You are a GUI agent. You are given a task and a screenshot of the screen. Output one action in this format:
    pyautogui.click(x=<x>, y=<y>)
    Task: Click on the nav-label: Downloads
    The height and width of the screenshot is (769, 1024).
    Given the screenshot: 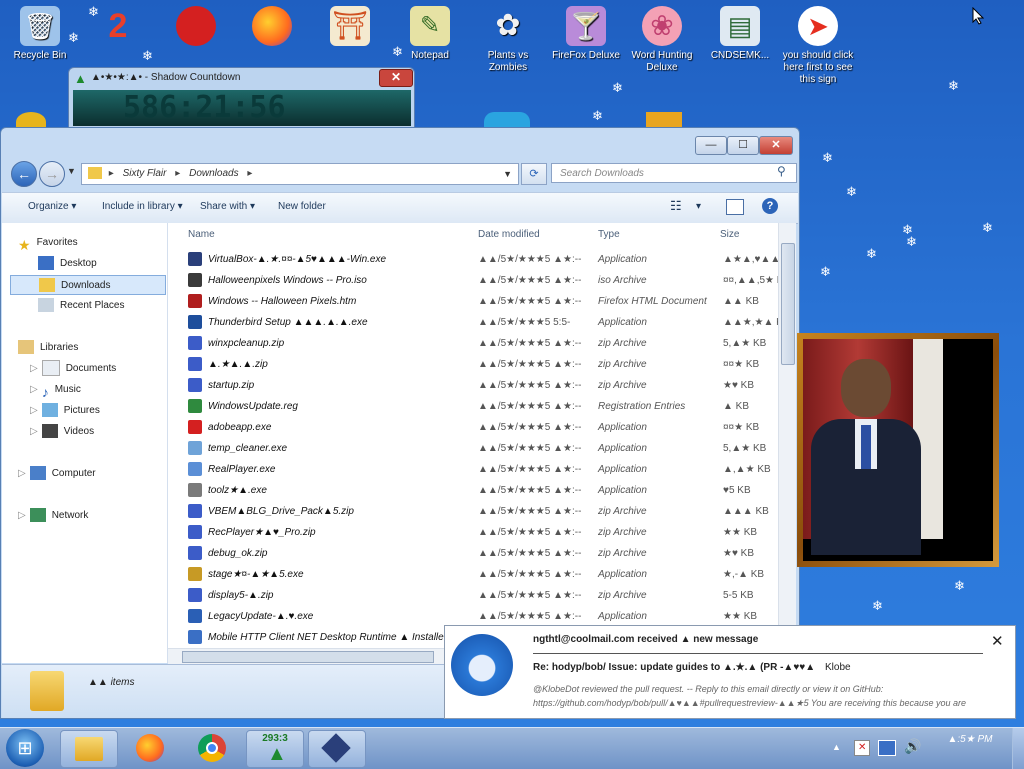 What is the action you would take?
    pyautogui.click(x=86, y=285)
    